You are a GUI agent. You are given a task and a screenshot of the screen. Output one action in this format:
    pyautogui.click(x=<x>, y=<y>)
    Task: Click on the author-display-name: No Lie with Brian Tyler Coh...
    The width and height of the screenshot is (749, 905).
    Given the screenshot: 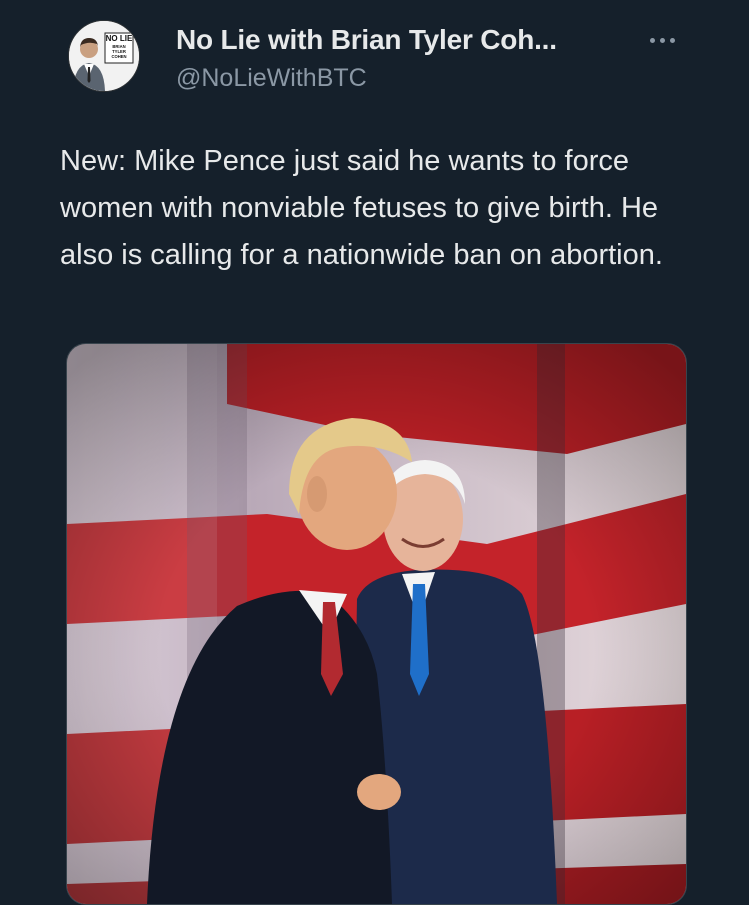 What is the action you would take?
    pyautogui.click(x=366, y=40)
    